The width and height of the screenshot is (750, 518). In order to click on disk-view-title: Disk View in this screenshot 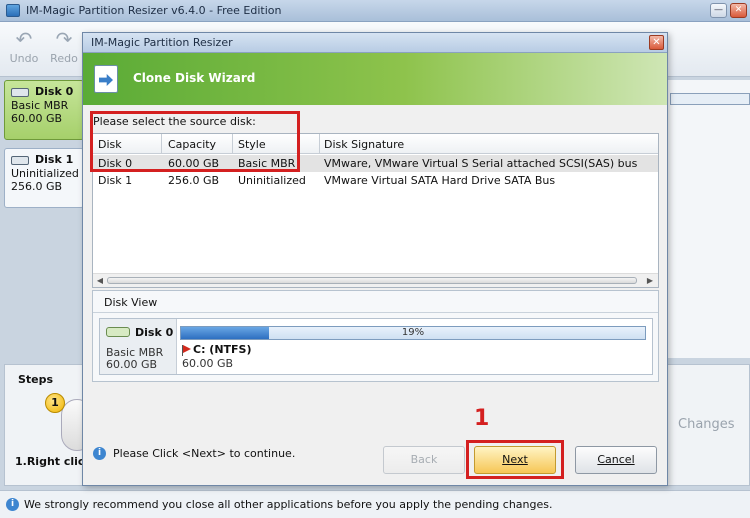, I will do `click(131, 302)`.